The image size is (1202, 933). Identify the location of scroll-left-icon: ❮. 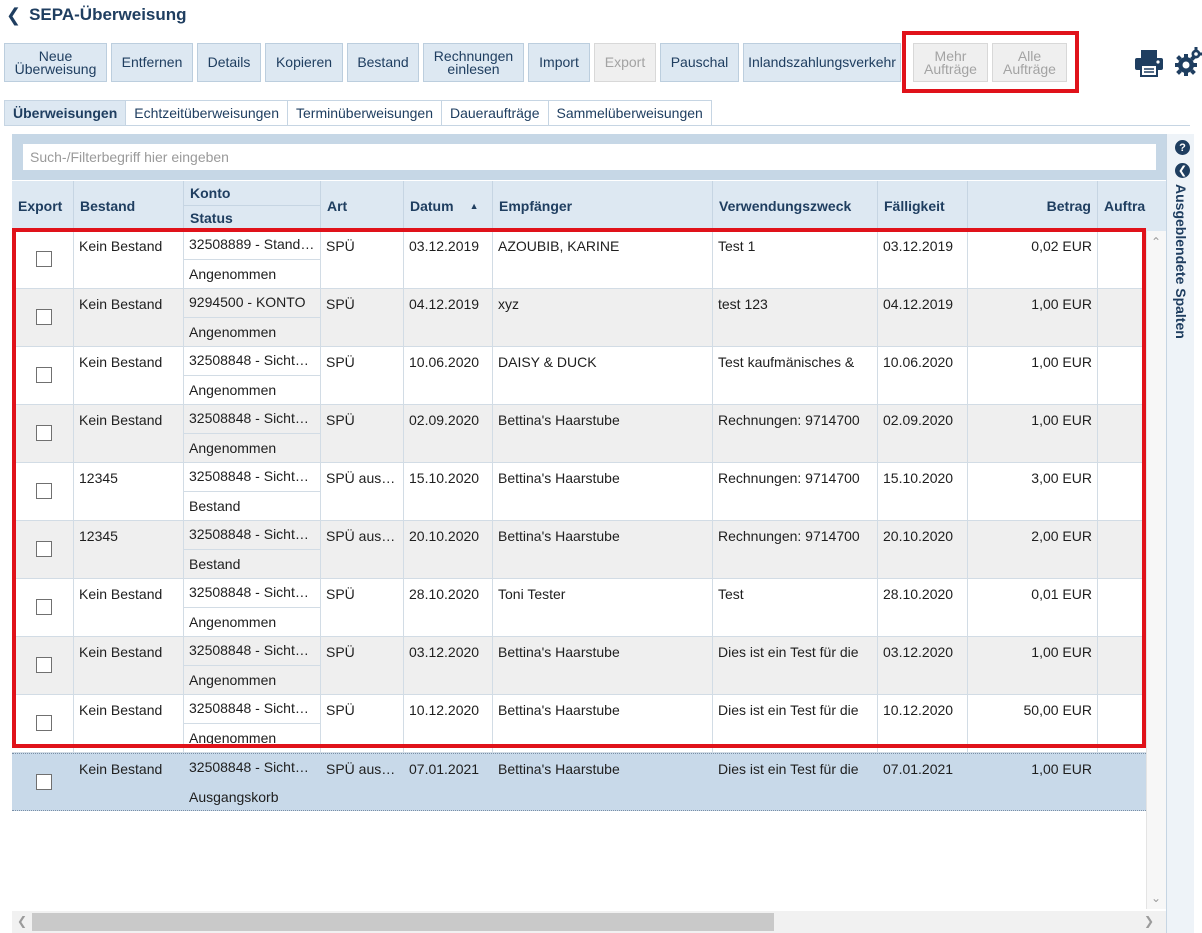
(22, 921).